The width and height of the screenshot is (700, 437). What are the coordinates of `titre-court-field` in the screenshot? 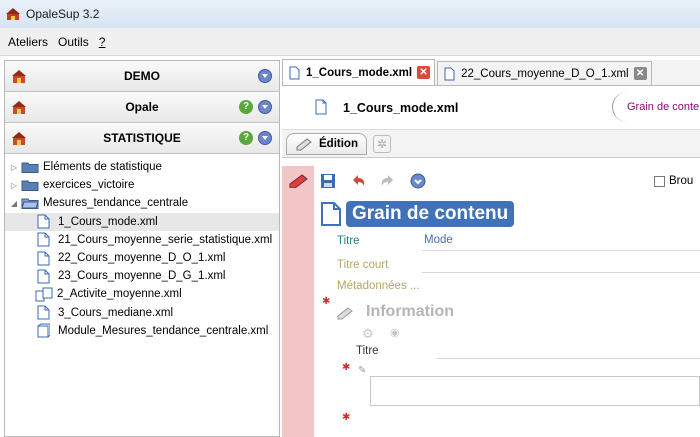 It's located at (561, 272).